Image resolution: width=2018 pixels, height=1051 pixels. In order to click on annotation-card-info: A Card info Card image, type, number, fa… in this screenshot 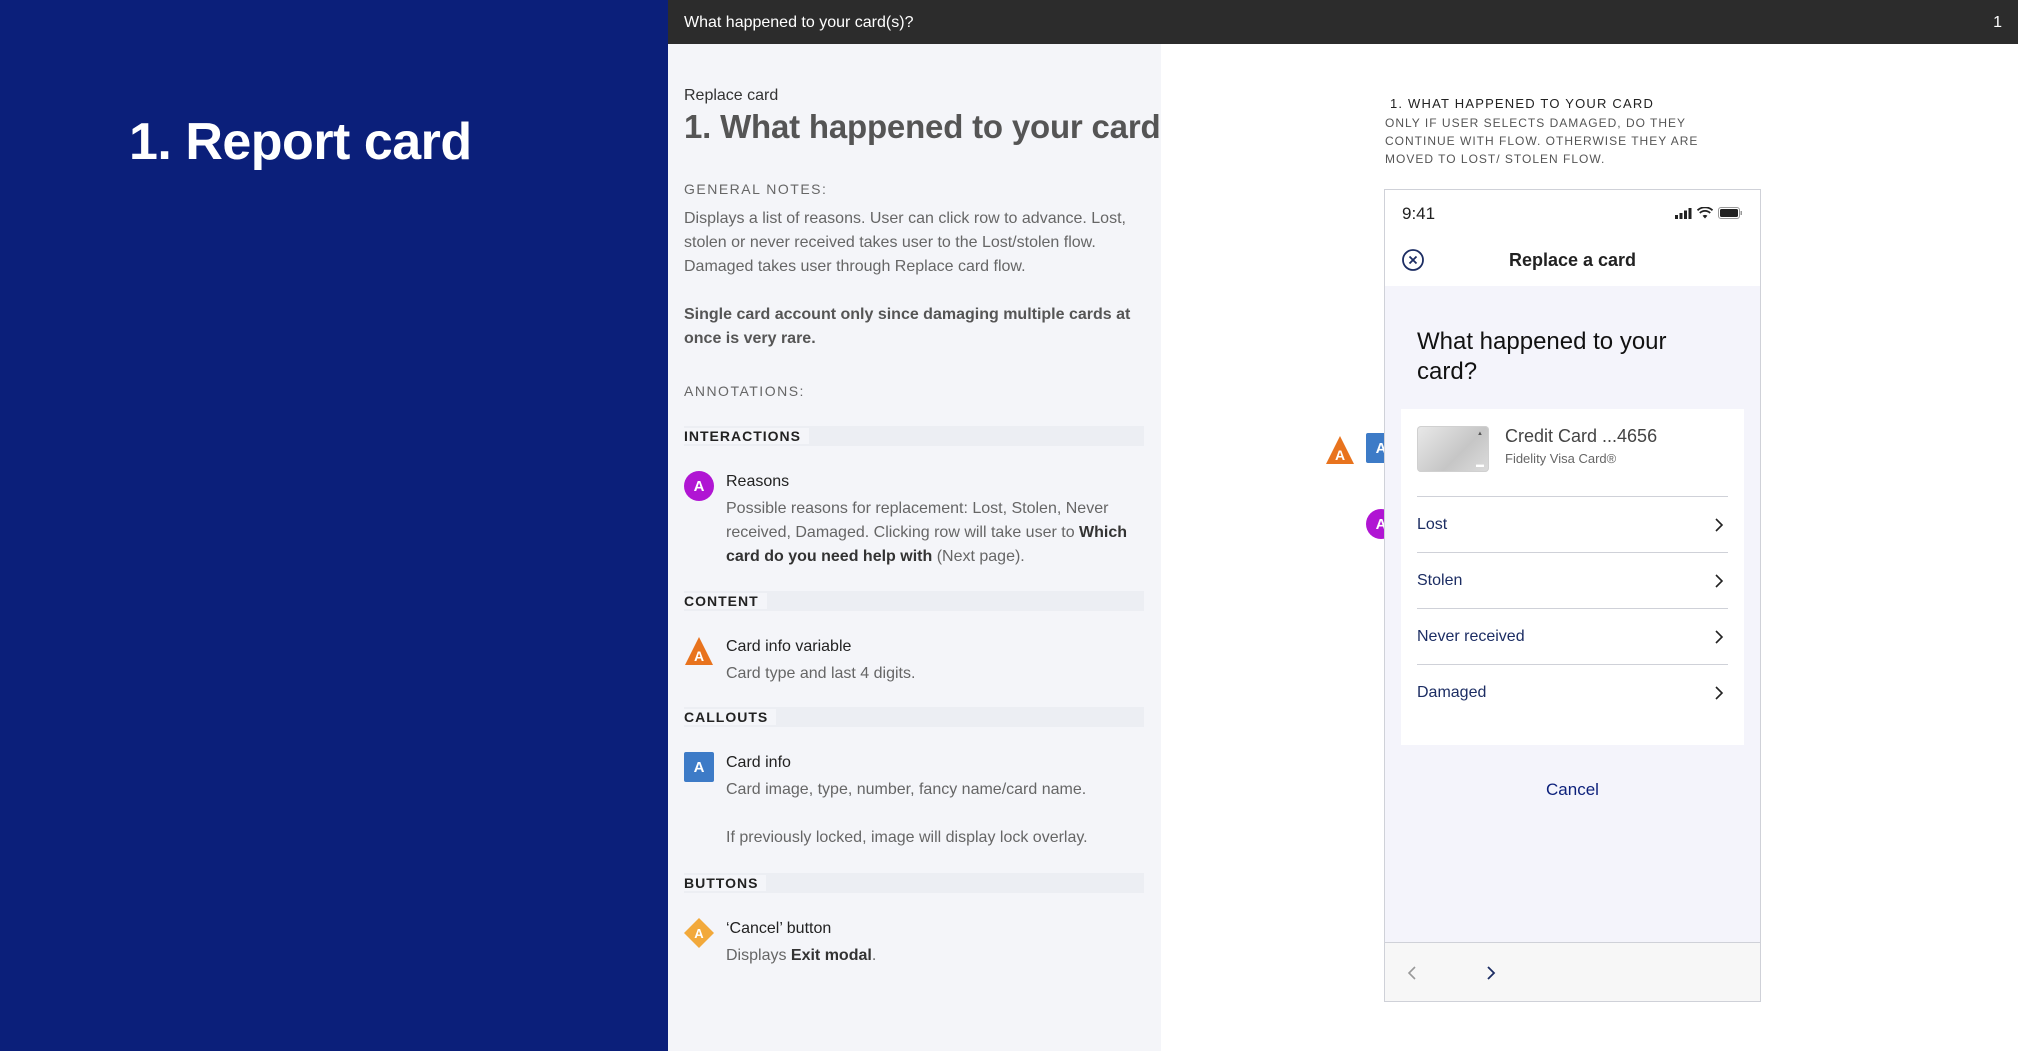, I will do `click(914, 802)`.